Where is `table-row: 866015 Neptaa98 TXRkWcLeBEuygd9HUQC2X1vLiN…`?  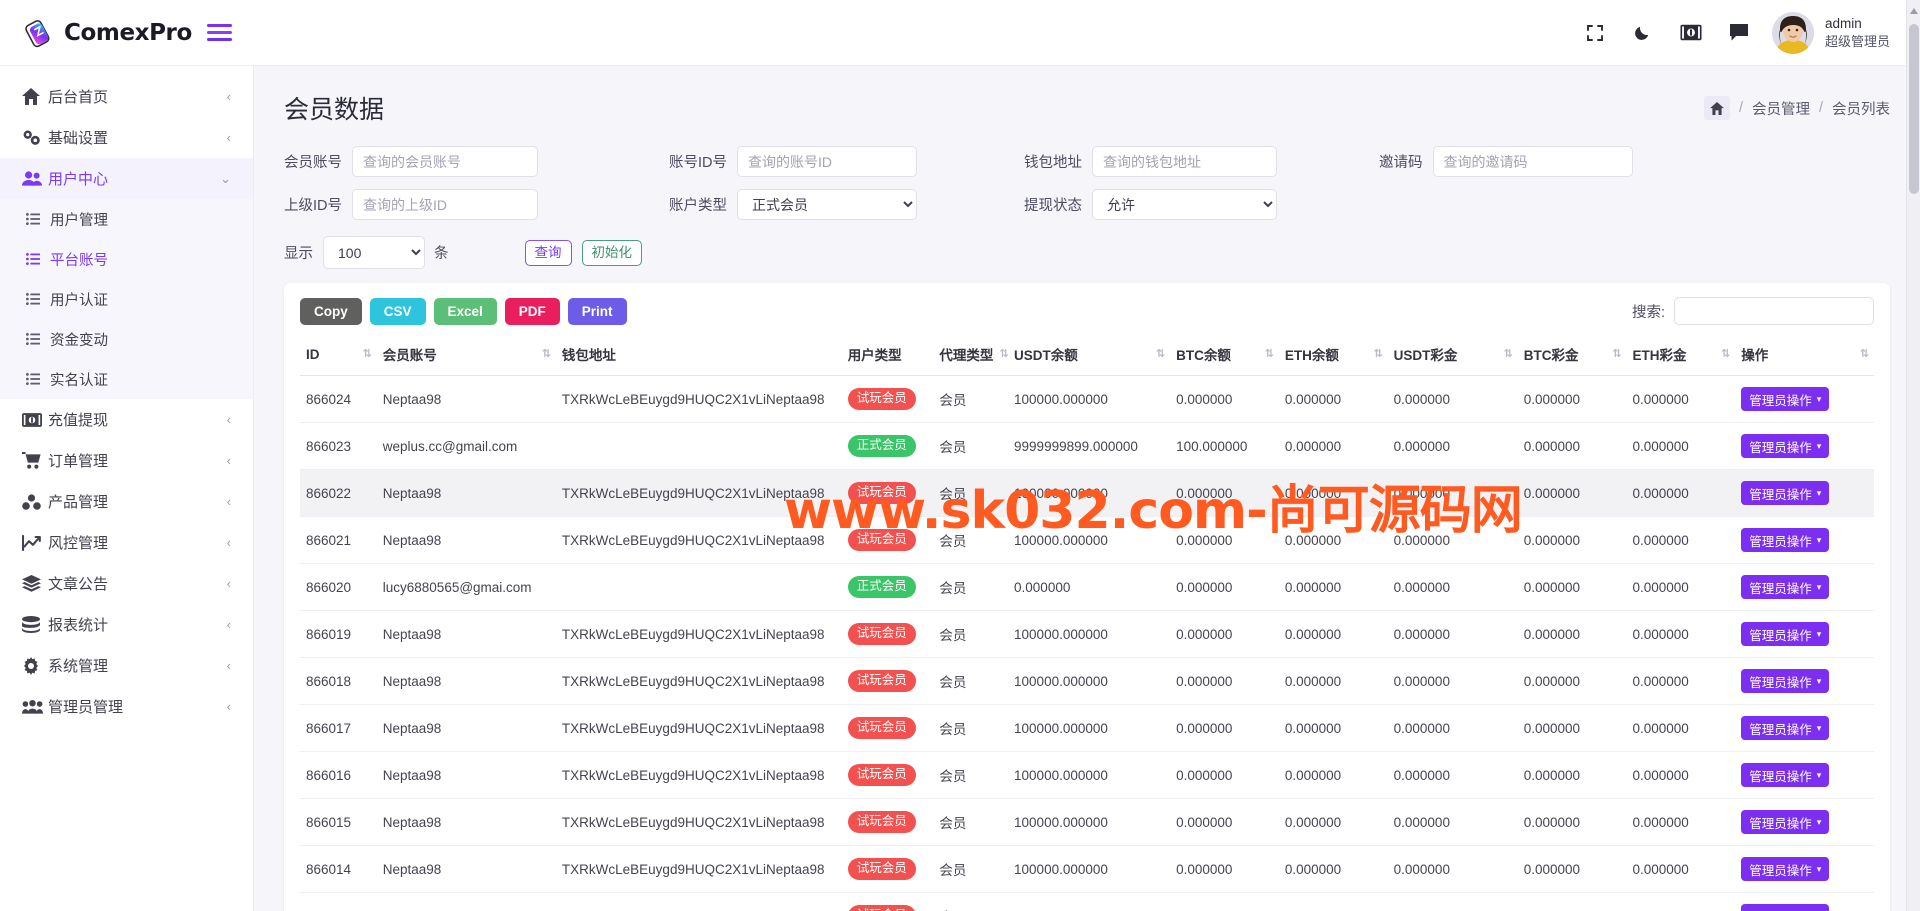
table-row: 866015 Neptaa98 TXRkWcLeBEuygd9HUQC2X1vLiN… is located at coordinates (1087, 822).